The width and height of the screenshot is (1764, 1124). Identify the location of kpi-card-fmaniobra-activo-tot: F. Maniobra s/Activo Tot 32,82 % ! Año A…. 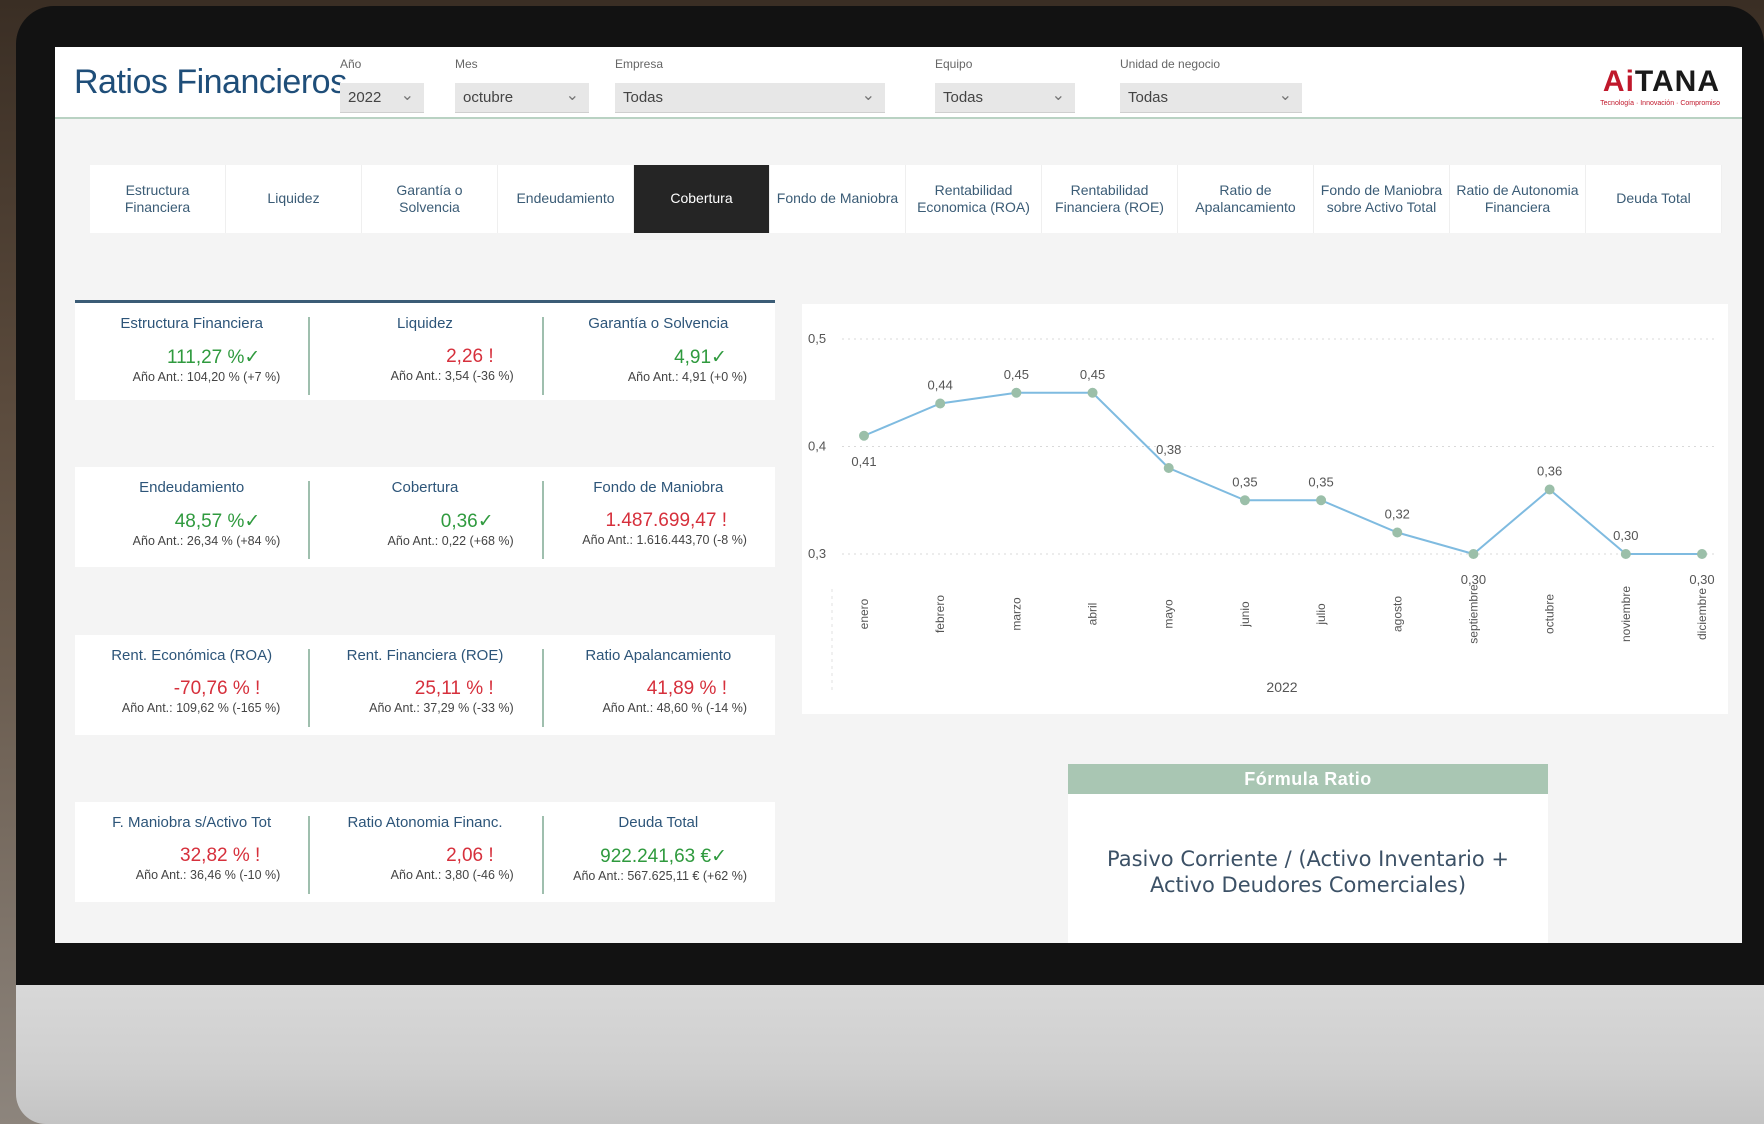
(191, 852).